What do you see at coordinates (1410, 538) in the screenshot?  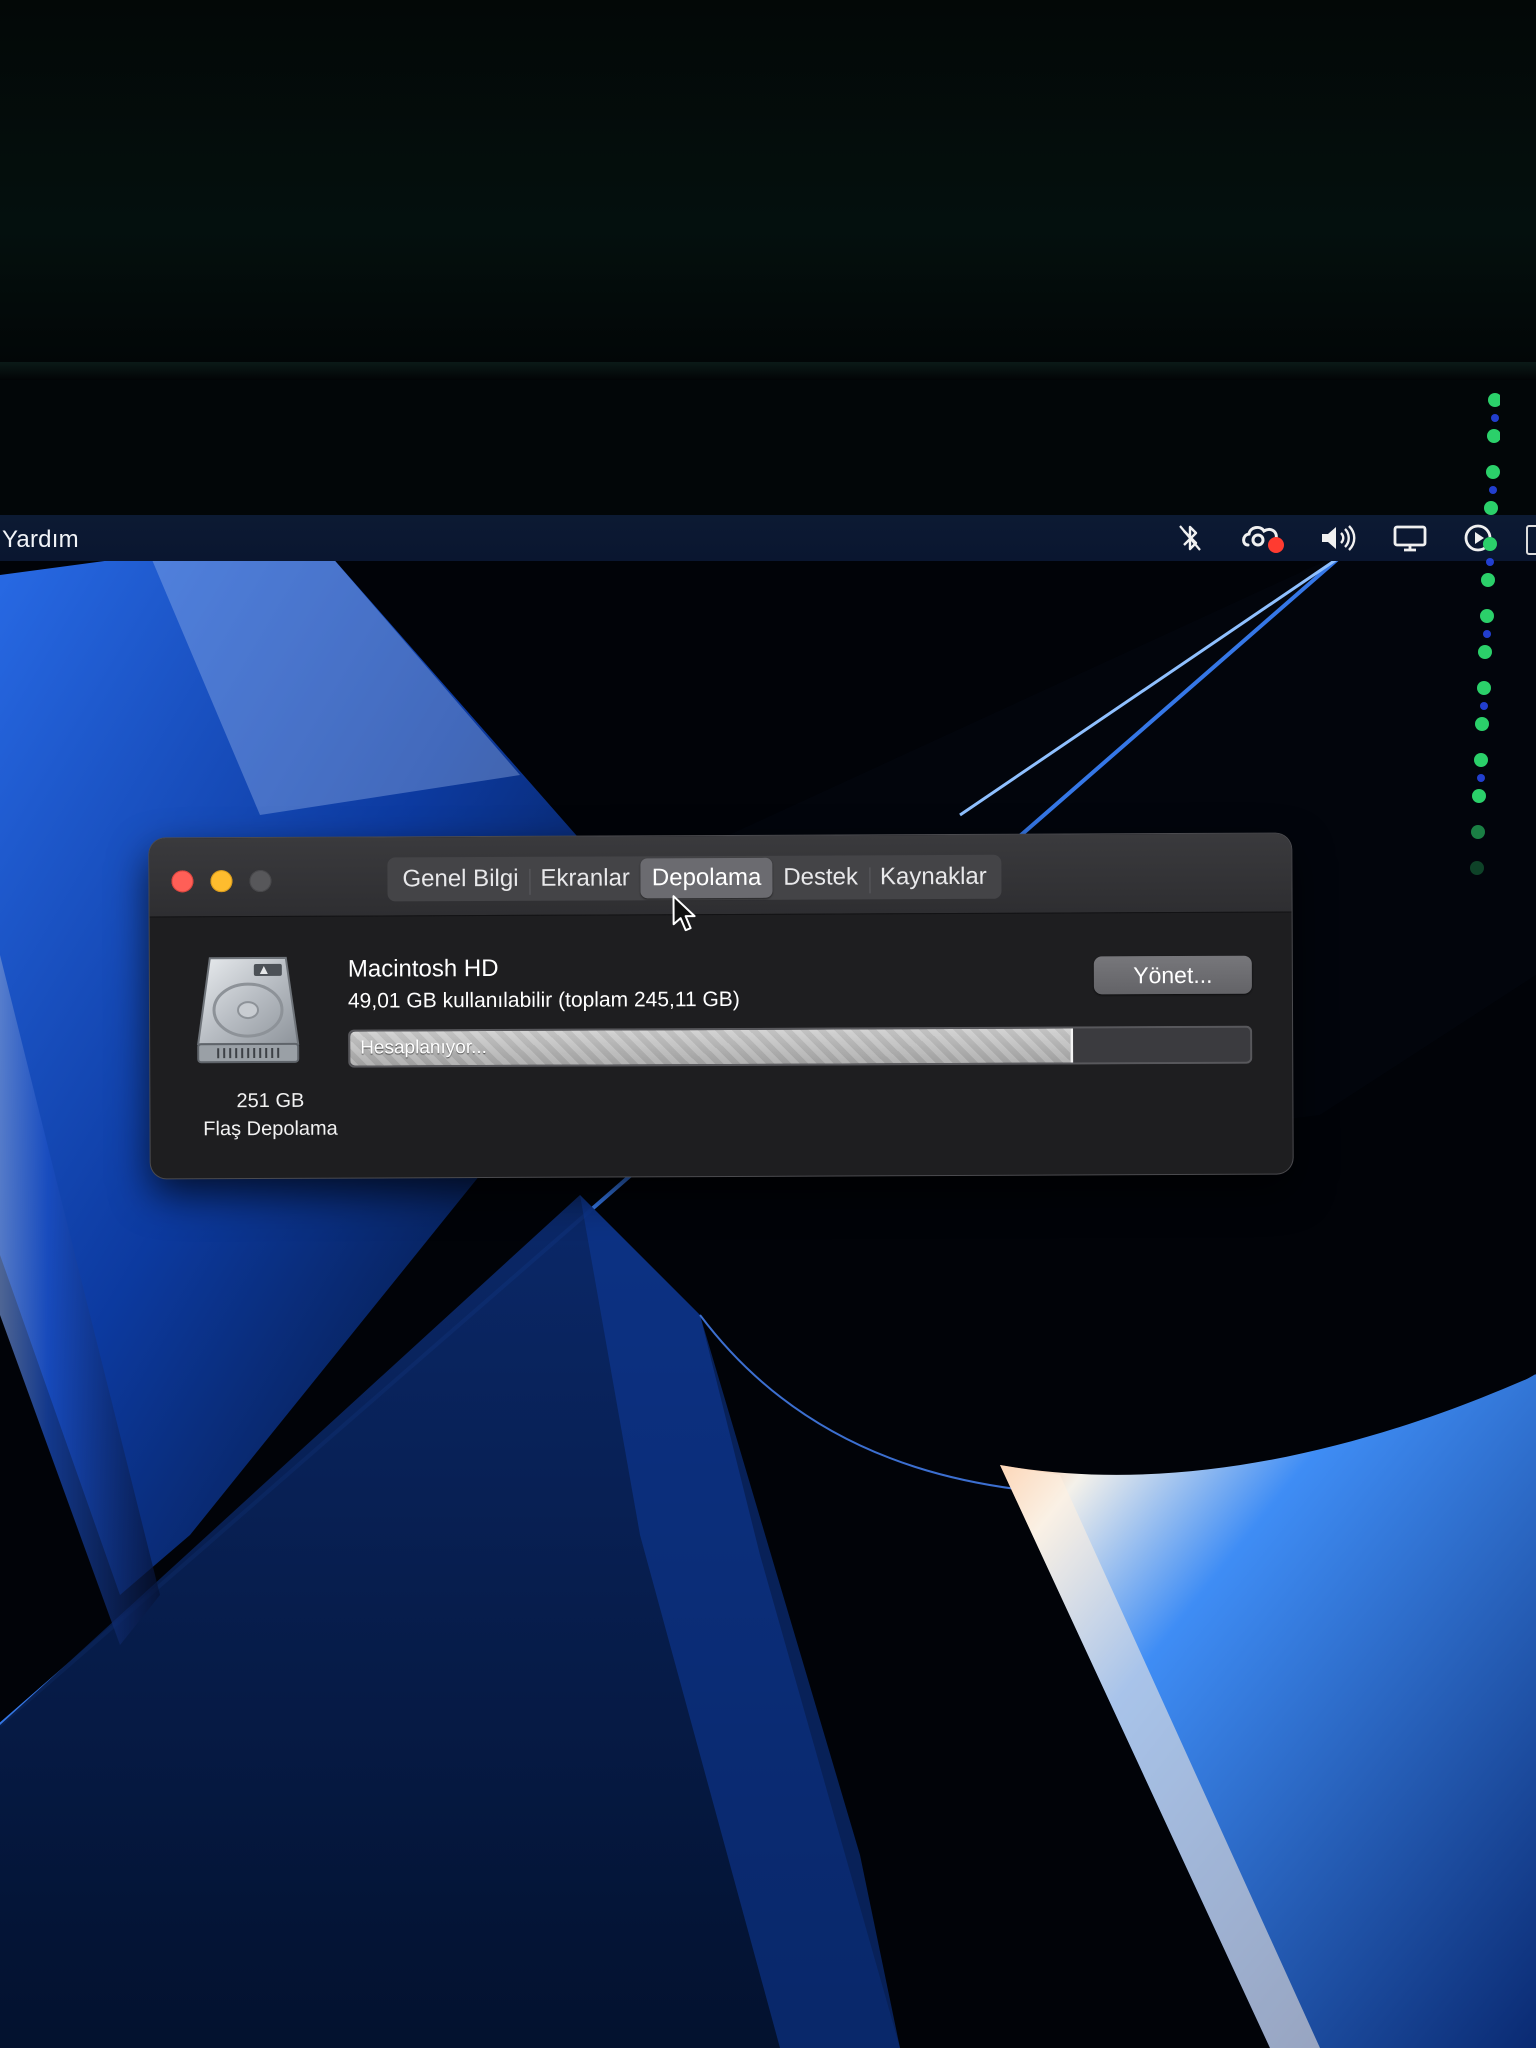 I see `display-icon` at bounding box center [1410, 538].